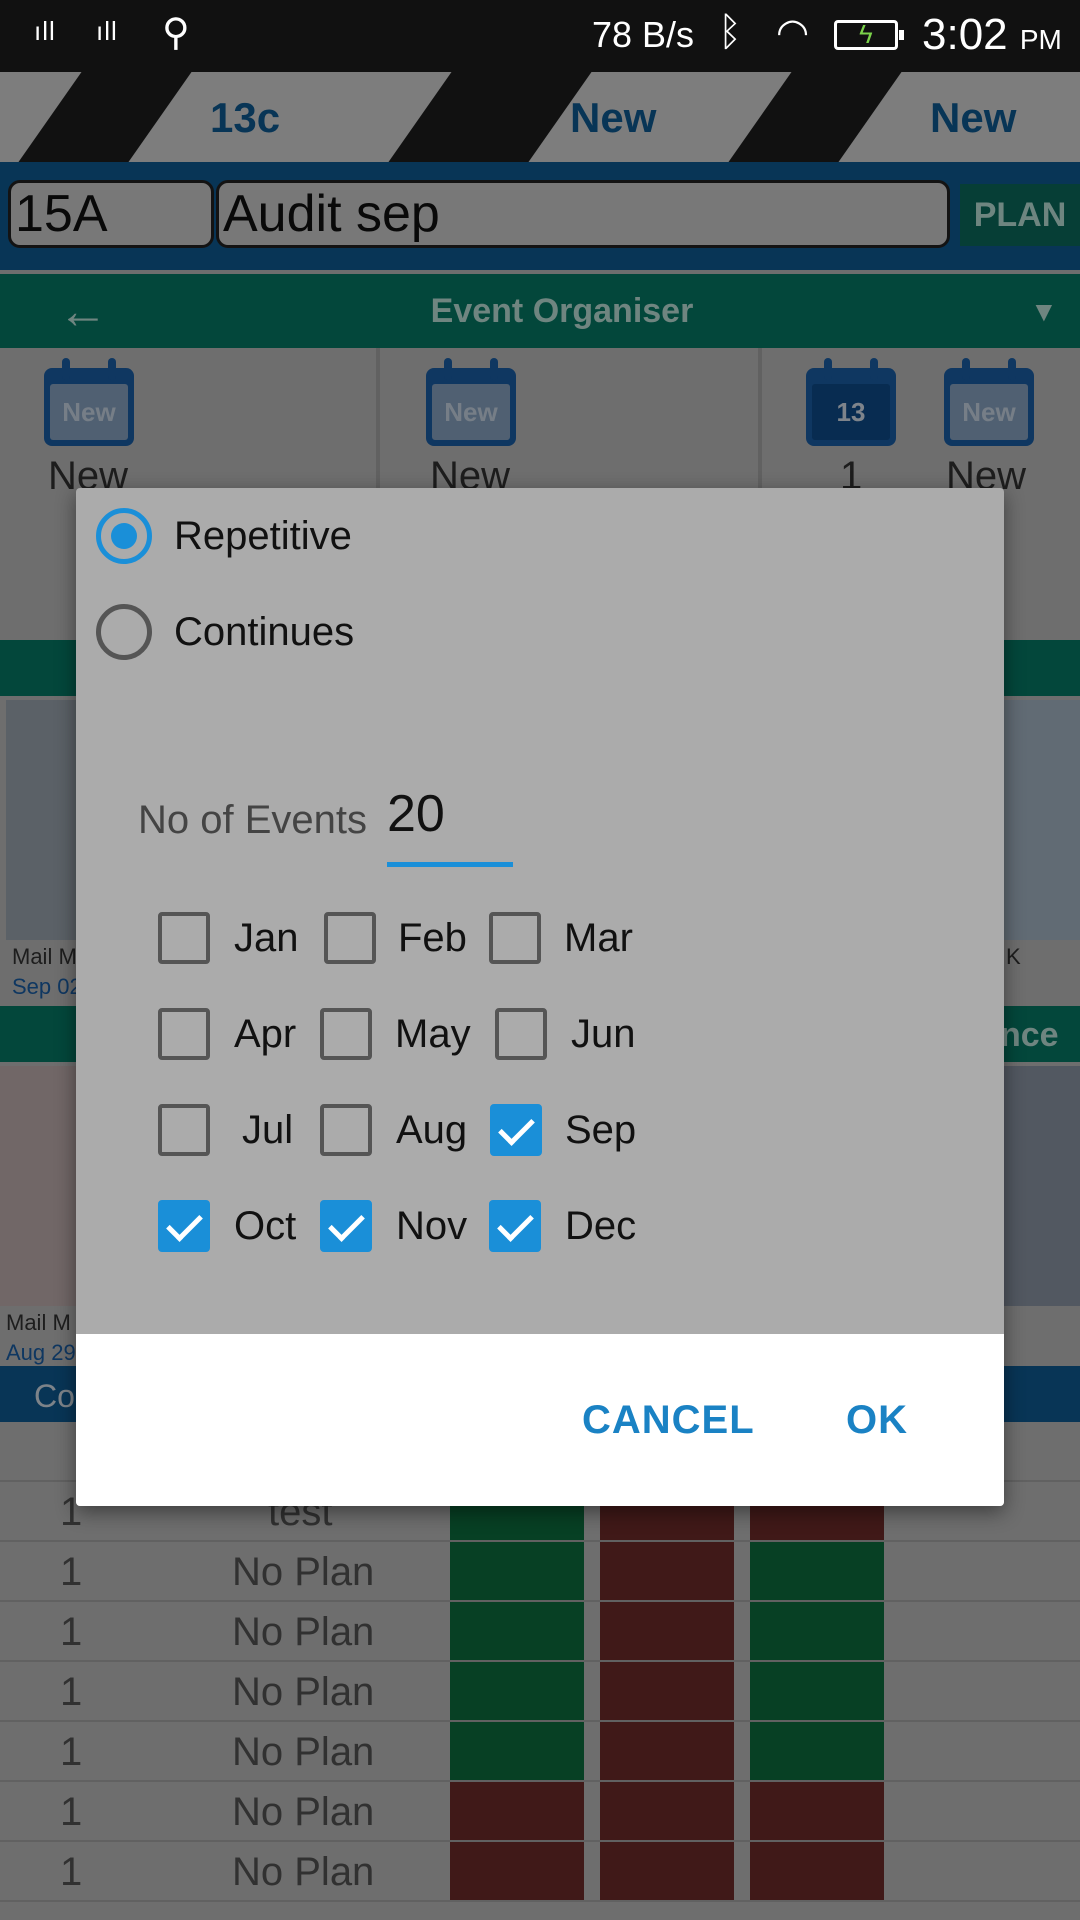 The width and height of the screenshot is (1080, 1920). What do you see at coordinates (184, 938) in the screenshot?
I see `month-checkbox-jan` at bounding box center [184, 938].